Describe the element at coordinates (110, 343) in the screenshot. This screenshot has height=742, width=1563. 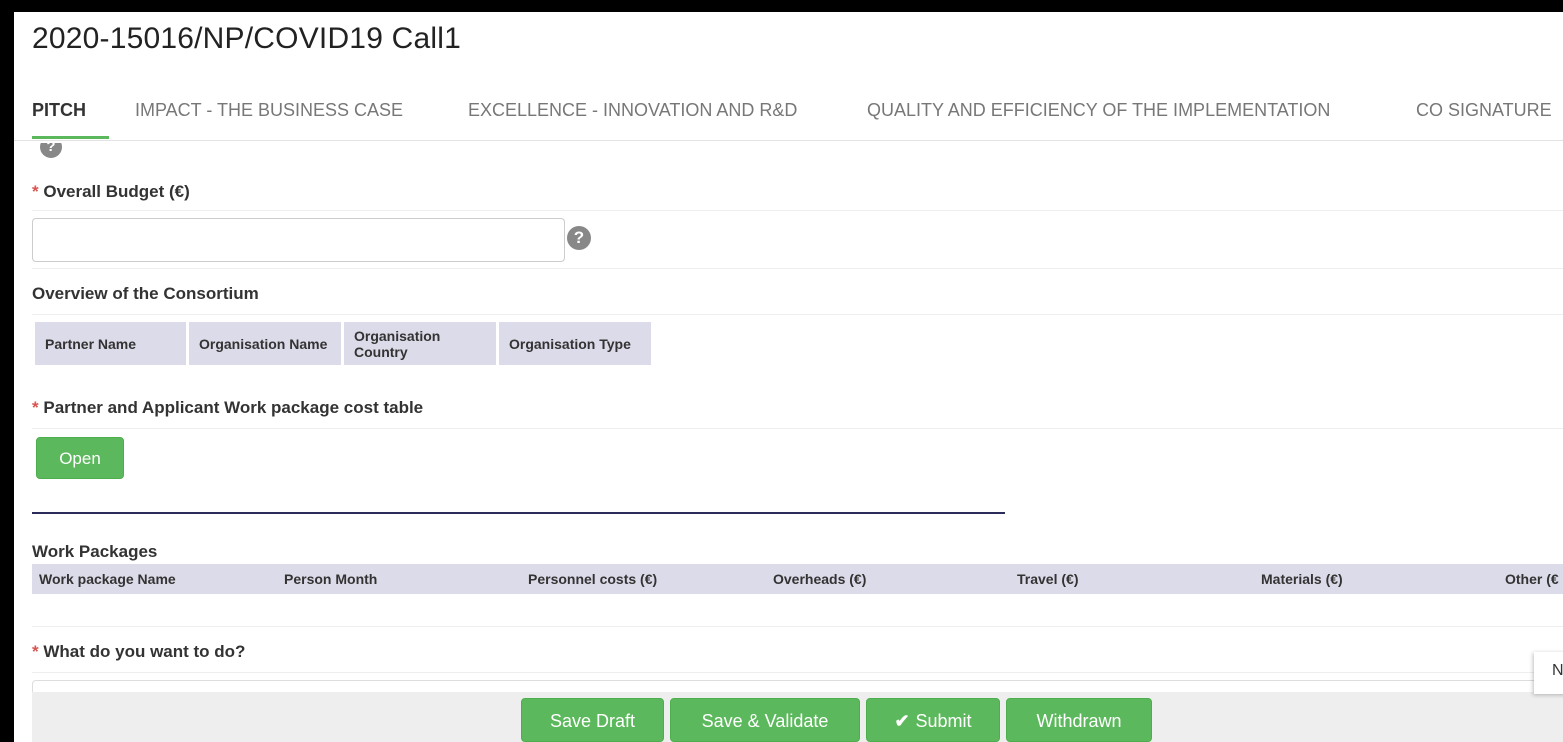
I see `column-header-partner-name: Partner Name` at that location.